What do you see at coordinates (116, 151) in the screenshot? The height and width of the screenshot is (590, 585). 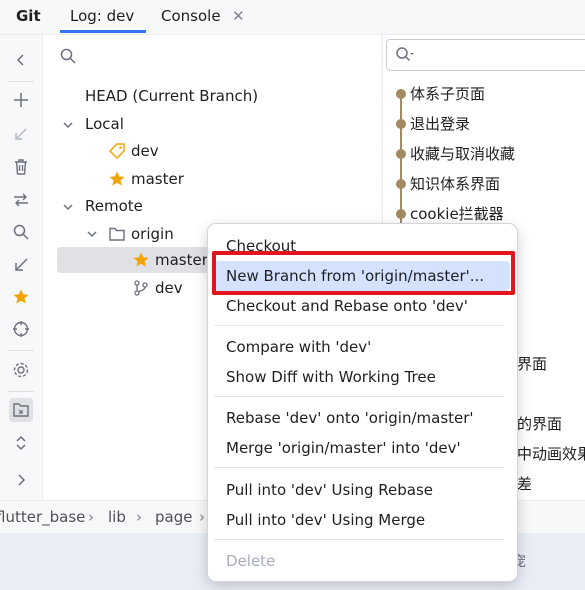 I see `tag-icon` at bounding box center [116, 151].